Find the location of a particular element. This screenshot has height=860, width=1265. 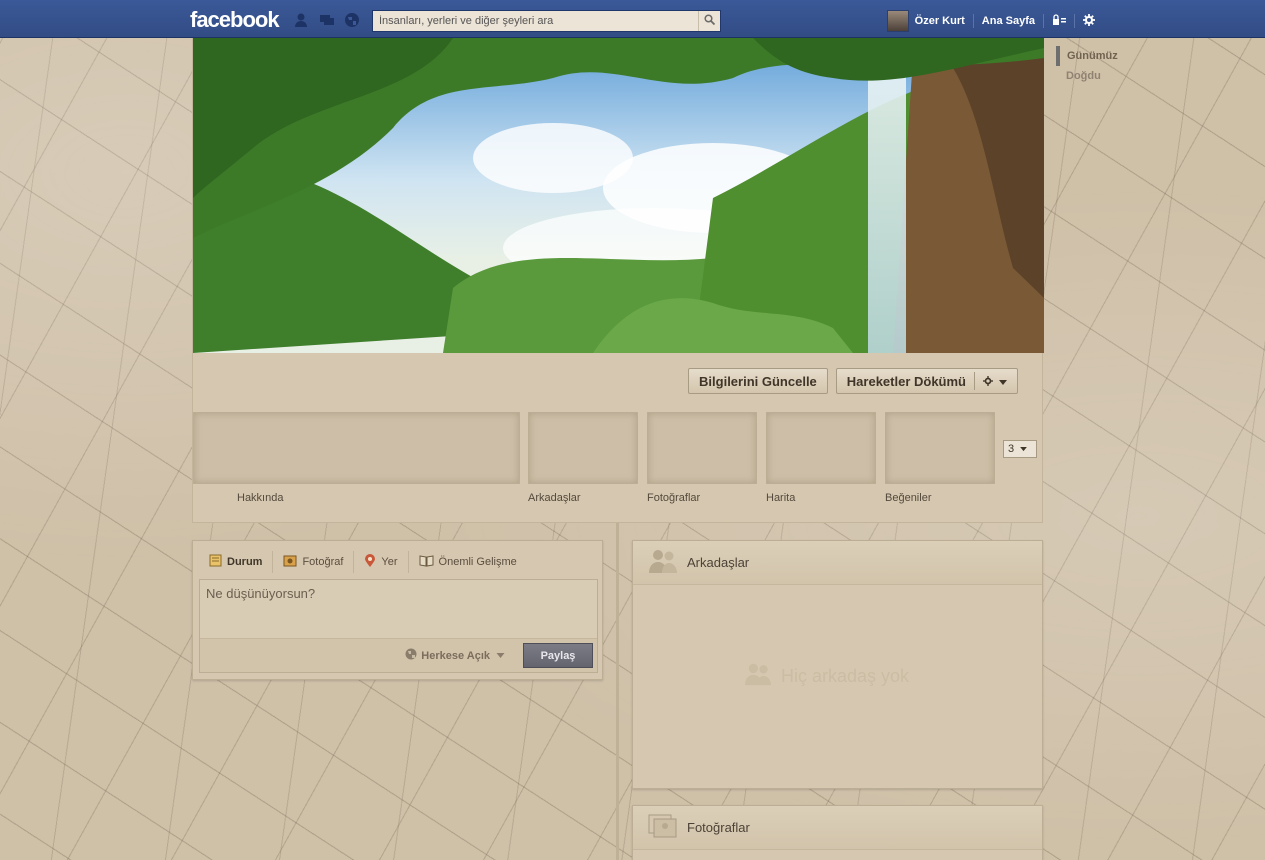

scrubber-item-now: Günümüz is located at coordinates (1087, 56).